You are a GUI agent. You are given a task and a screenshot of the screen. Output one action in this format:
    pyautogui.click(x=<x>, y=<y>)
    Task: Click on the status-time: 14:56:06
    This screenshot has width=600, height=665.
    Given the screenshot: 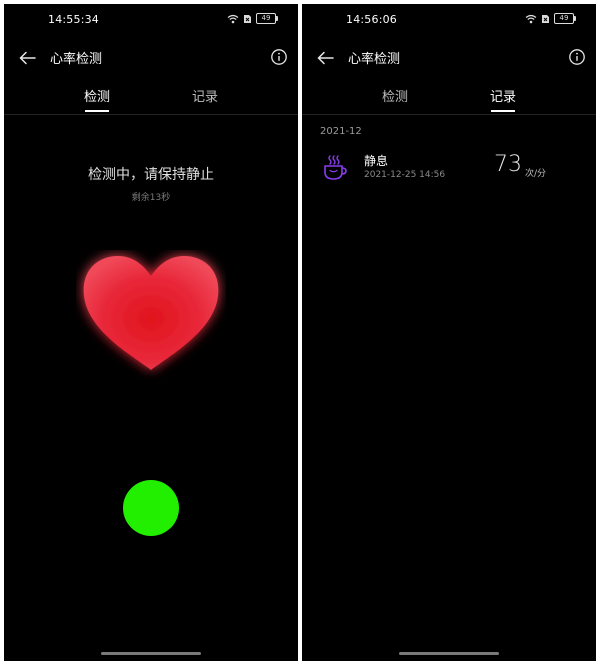 What is the action you would take?
    pyautogui.click(x=372, y=19)
    